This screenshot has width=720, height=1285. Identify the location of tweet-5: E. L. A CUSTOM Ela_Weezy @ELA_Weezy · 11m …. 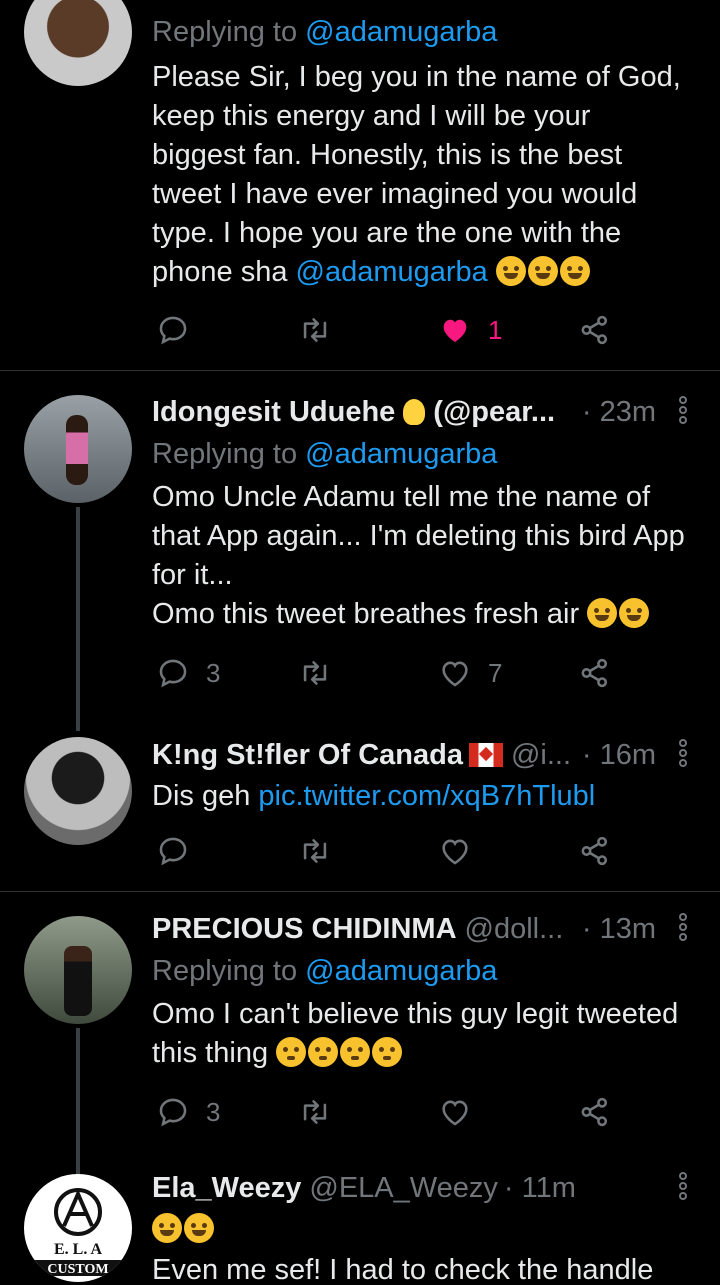
(360, 1223).